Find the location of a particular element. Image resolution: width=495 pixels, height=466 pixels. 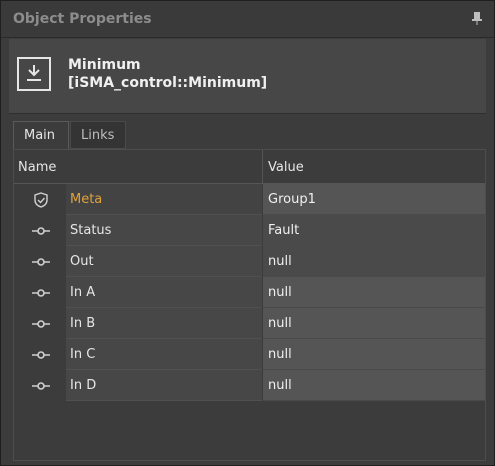

panel-titlebar: Object Properties is located at coordinates (247, 19).